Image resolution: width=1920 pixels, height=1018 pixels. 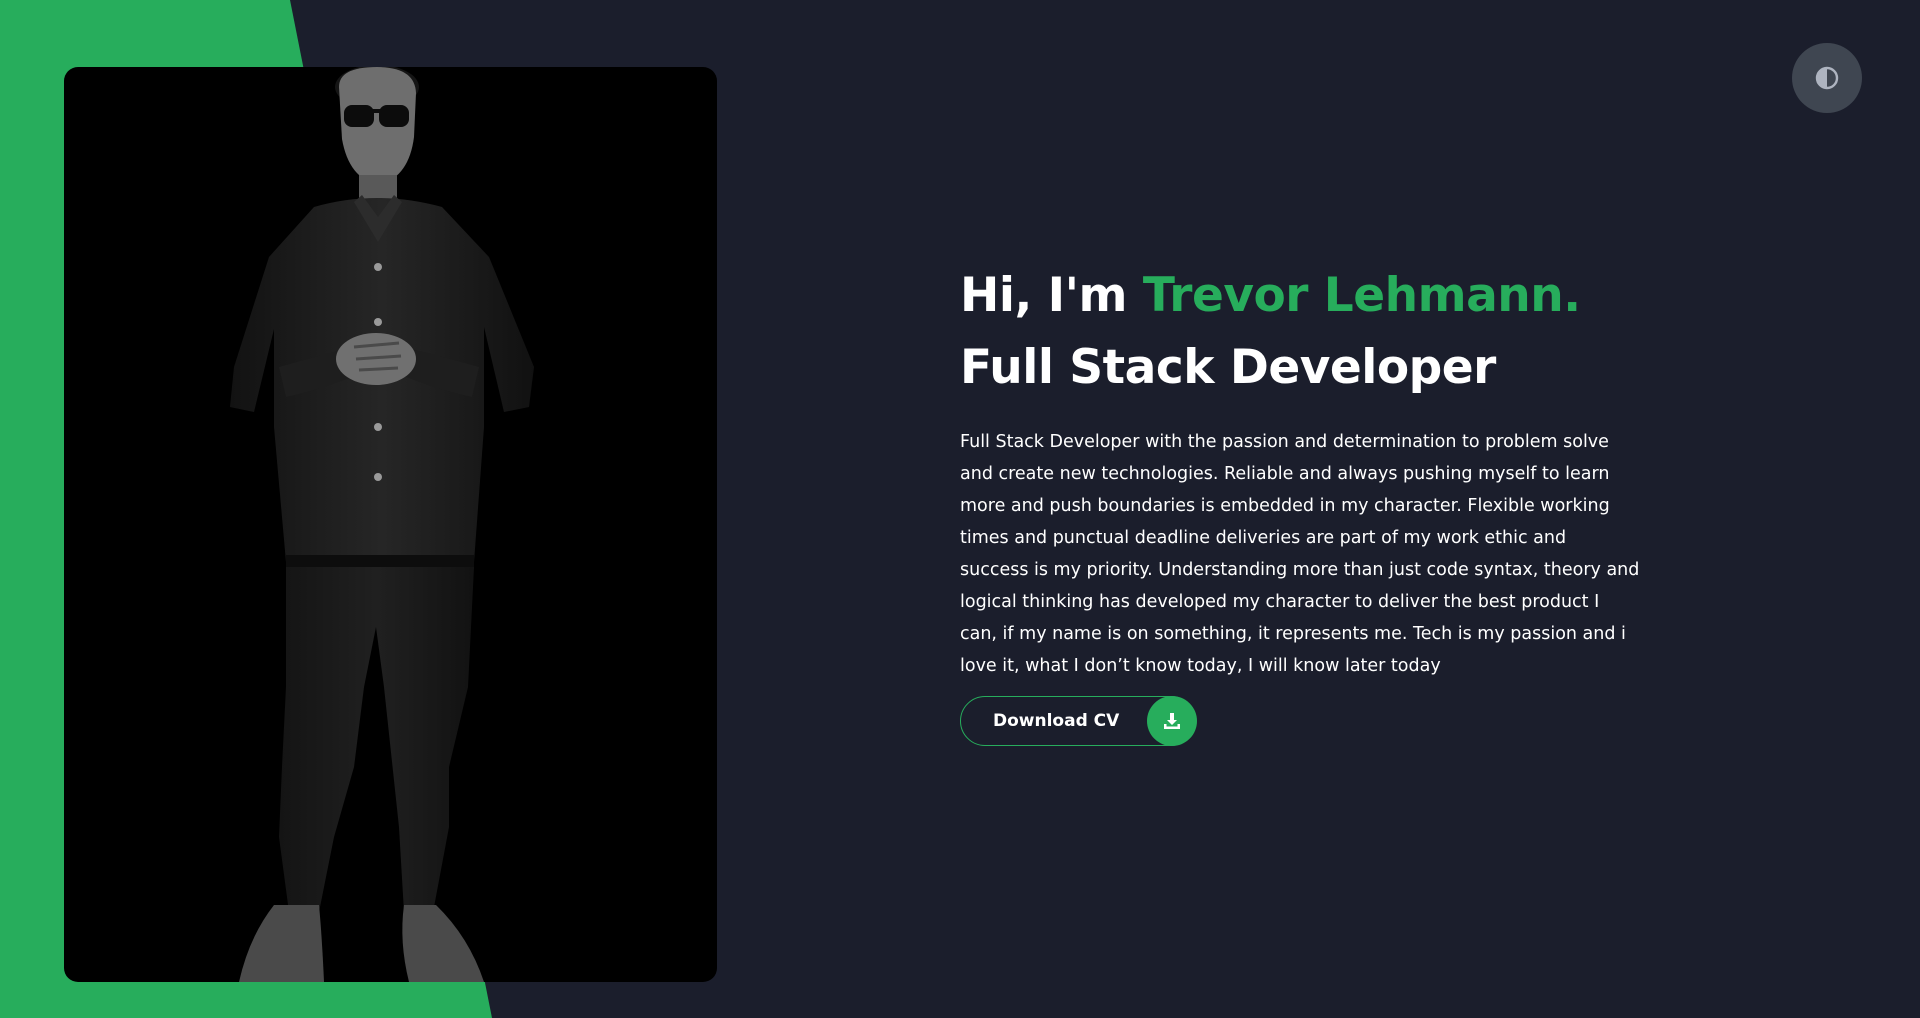 What do you see at coordinates (1056, 721) in the screenshot?
I see `download-cv-label: Download CV` at bounding box center [1056, 721].